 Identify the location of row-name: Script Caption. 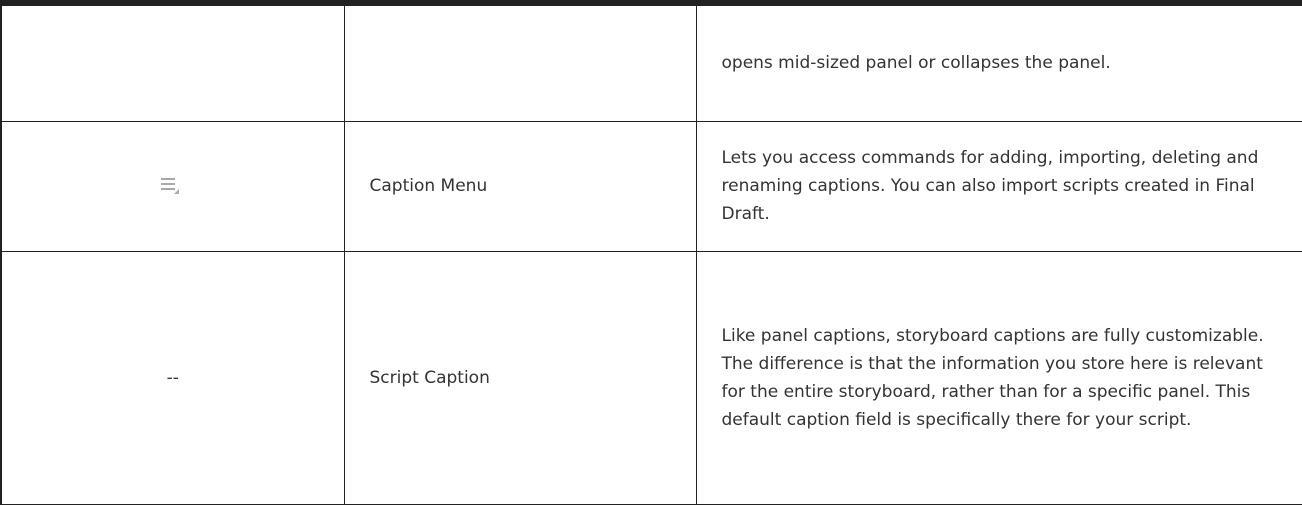
(429, 377).